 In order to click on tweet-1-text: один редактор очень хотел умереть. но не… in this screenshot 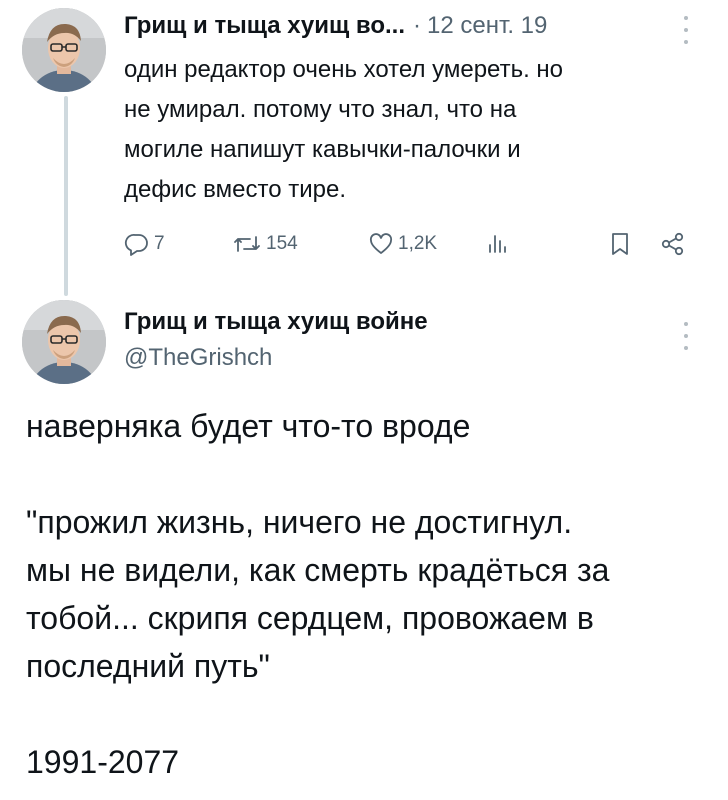, I will do `click(344, 129)`.